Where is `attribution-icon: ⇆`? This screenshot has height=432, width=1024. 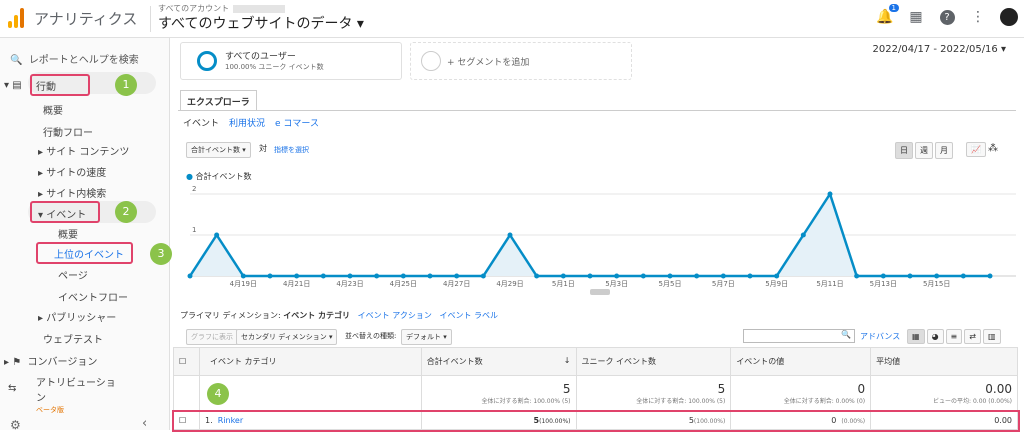 attribution-icon: ⇆ is located at coordinates (12, 388).